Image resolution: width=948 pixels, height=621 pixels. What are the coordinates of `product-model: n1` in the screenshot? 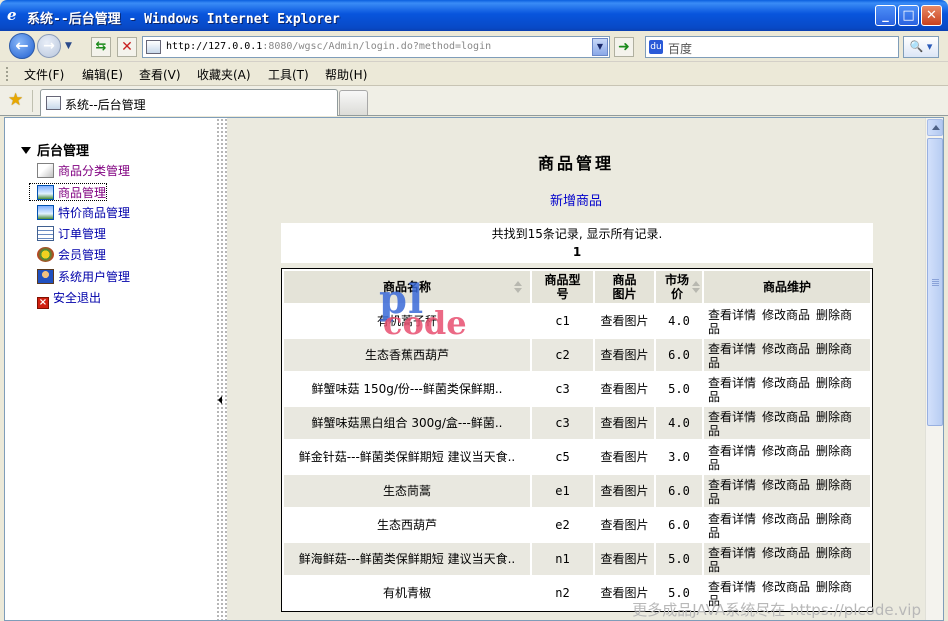 It's located at (562, 559).